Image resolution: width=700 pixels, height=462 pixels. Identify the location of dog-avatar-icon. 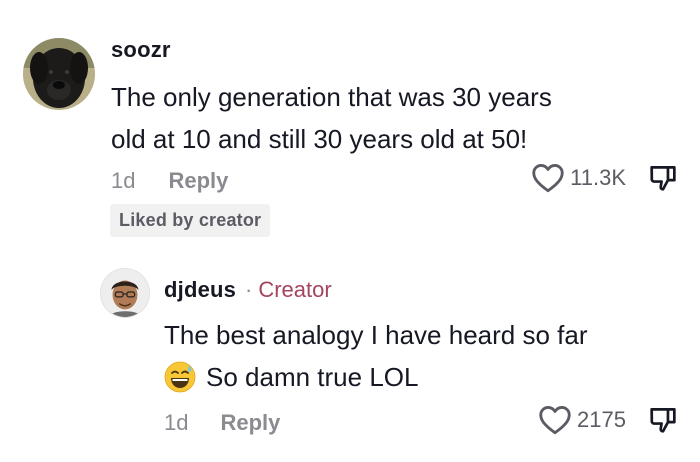
(59, 74).